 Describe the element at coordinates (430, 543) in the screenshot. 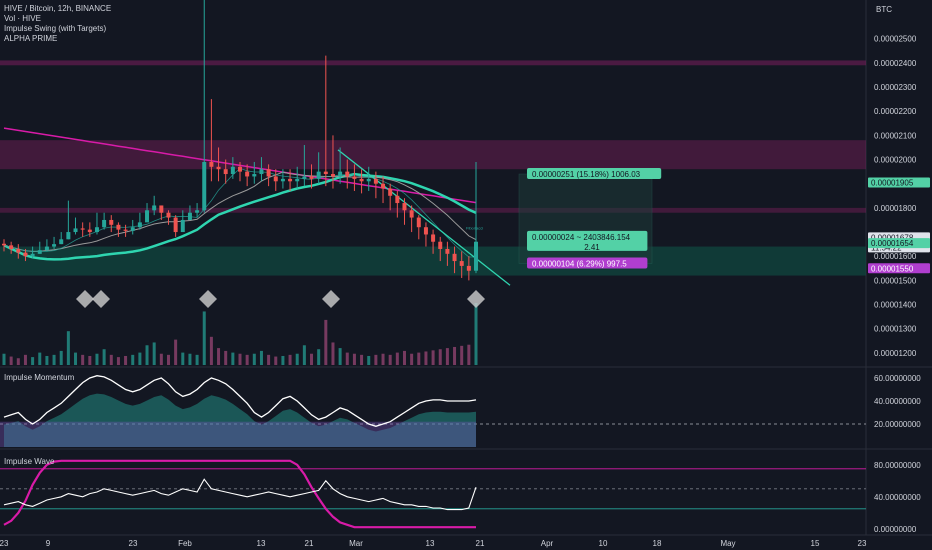

I see `time-tick-label: 13` at that location.